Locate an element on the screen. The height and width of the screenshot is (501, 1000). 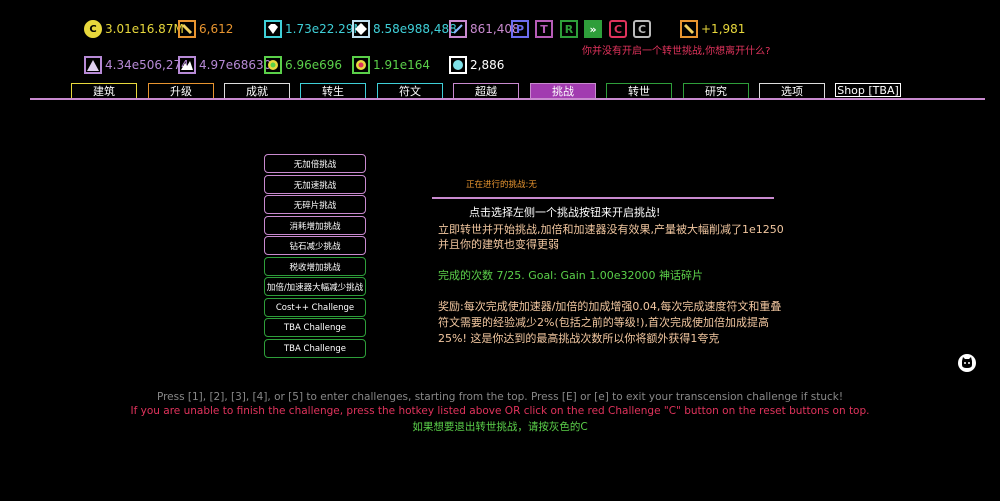
tab-transcend: 超越 is located at coordinates (486, 90).